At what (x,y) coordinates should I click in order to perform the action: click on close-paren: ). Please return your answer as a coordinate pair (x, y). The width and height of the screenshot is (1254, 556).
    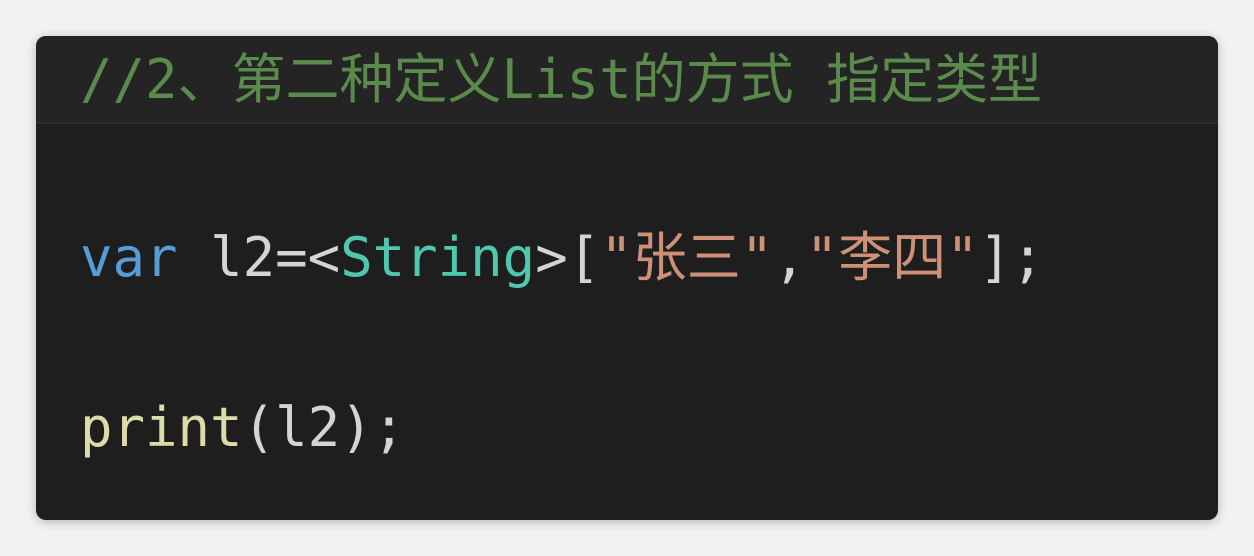
    Looking at the image, I should click on (356, 427).